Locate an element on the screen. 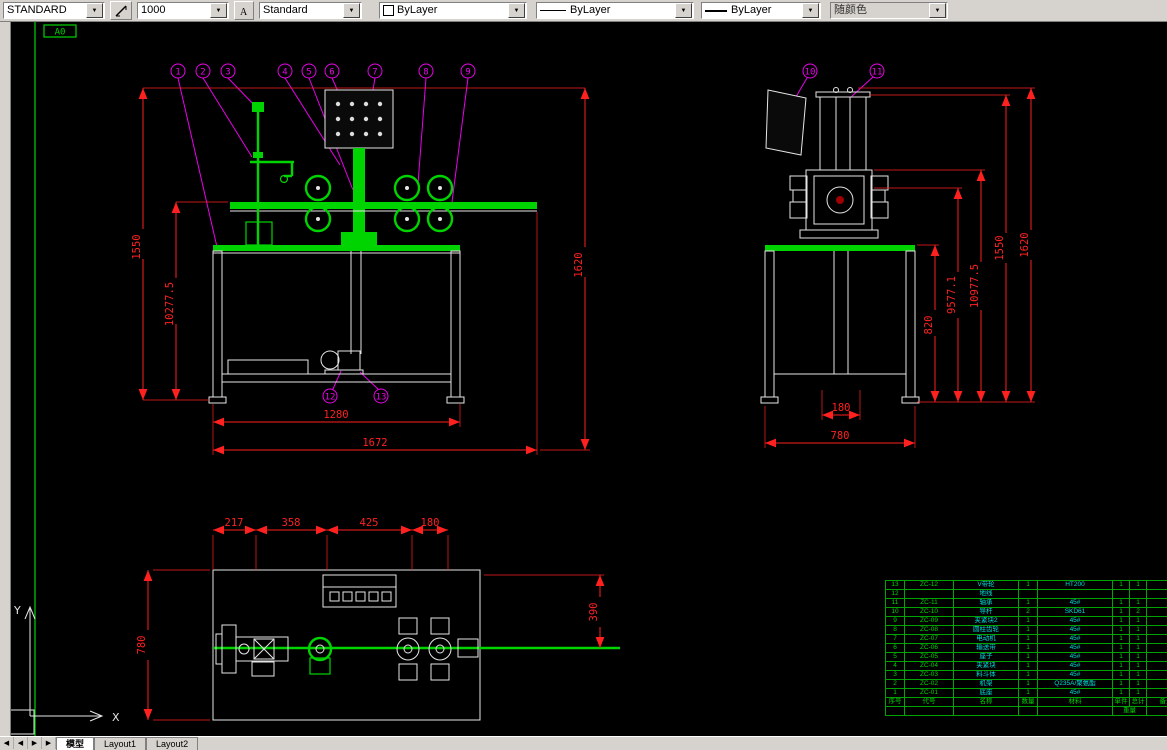 Image resolution: width=1167 pixels, height=750 pixels. scale-combo: 1000 ▼ is located at coordinates (183, 10).